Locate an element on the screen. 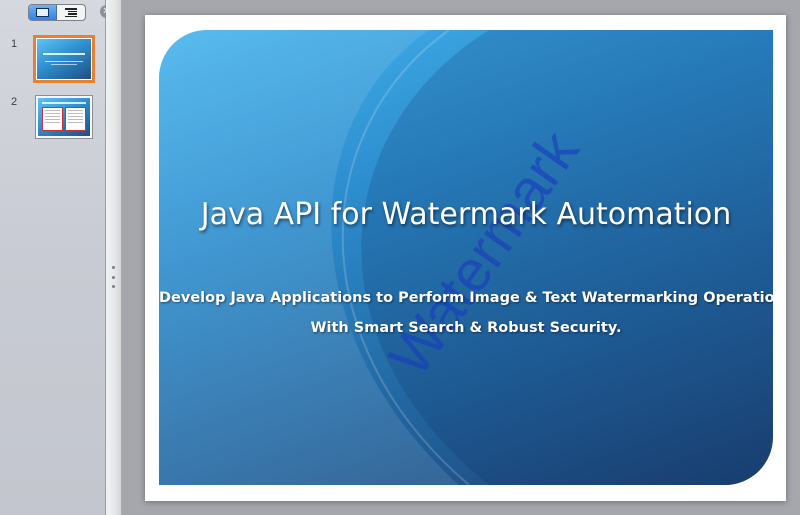  splitter-grip-icon is located at coordinates (113, 277).